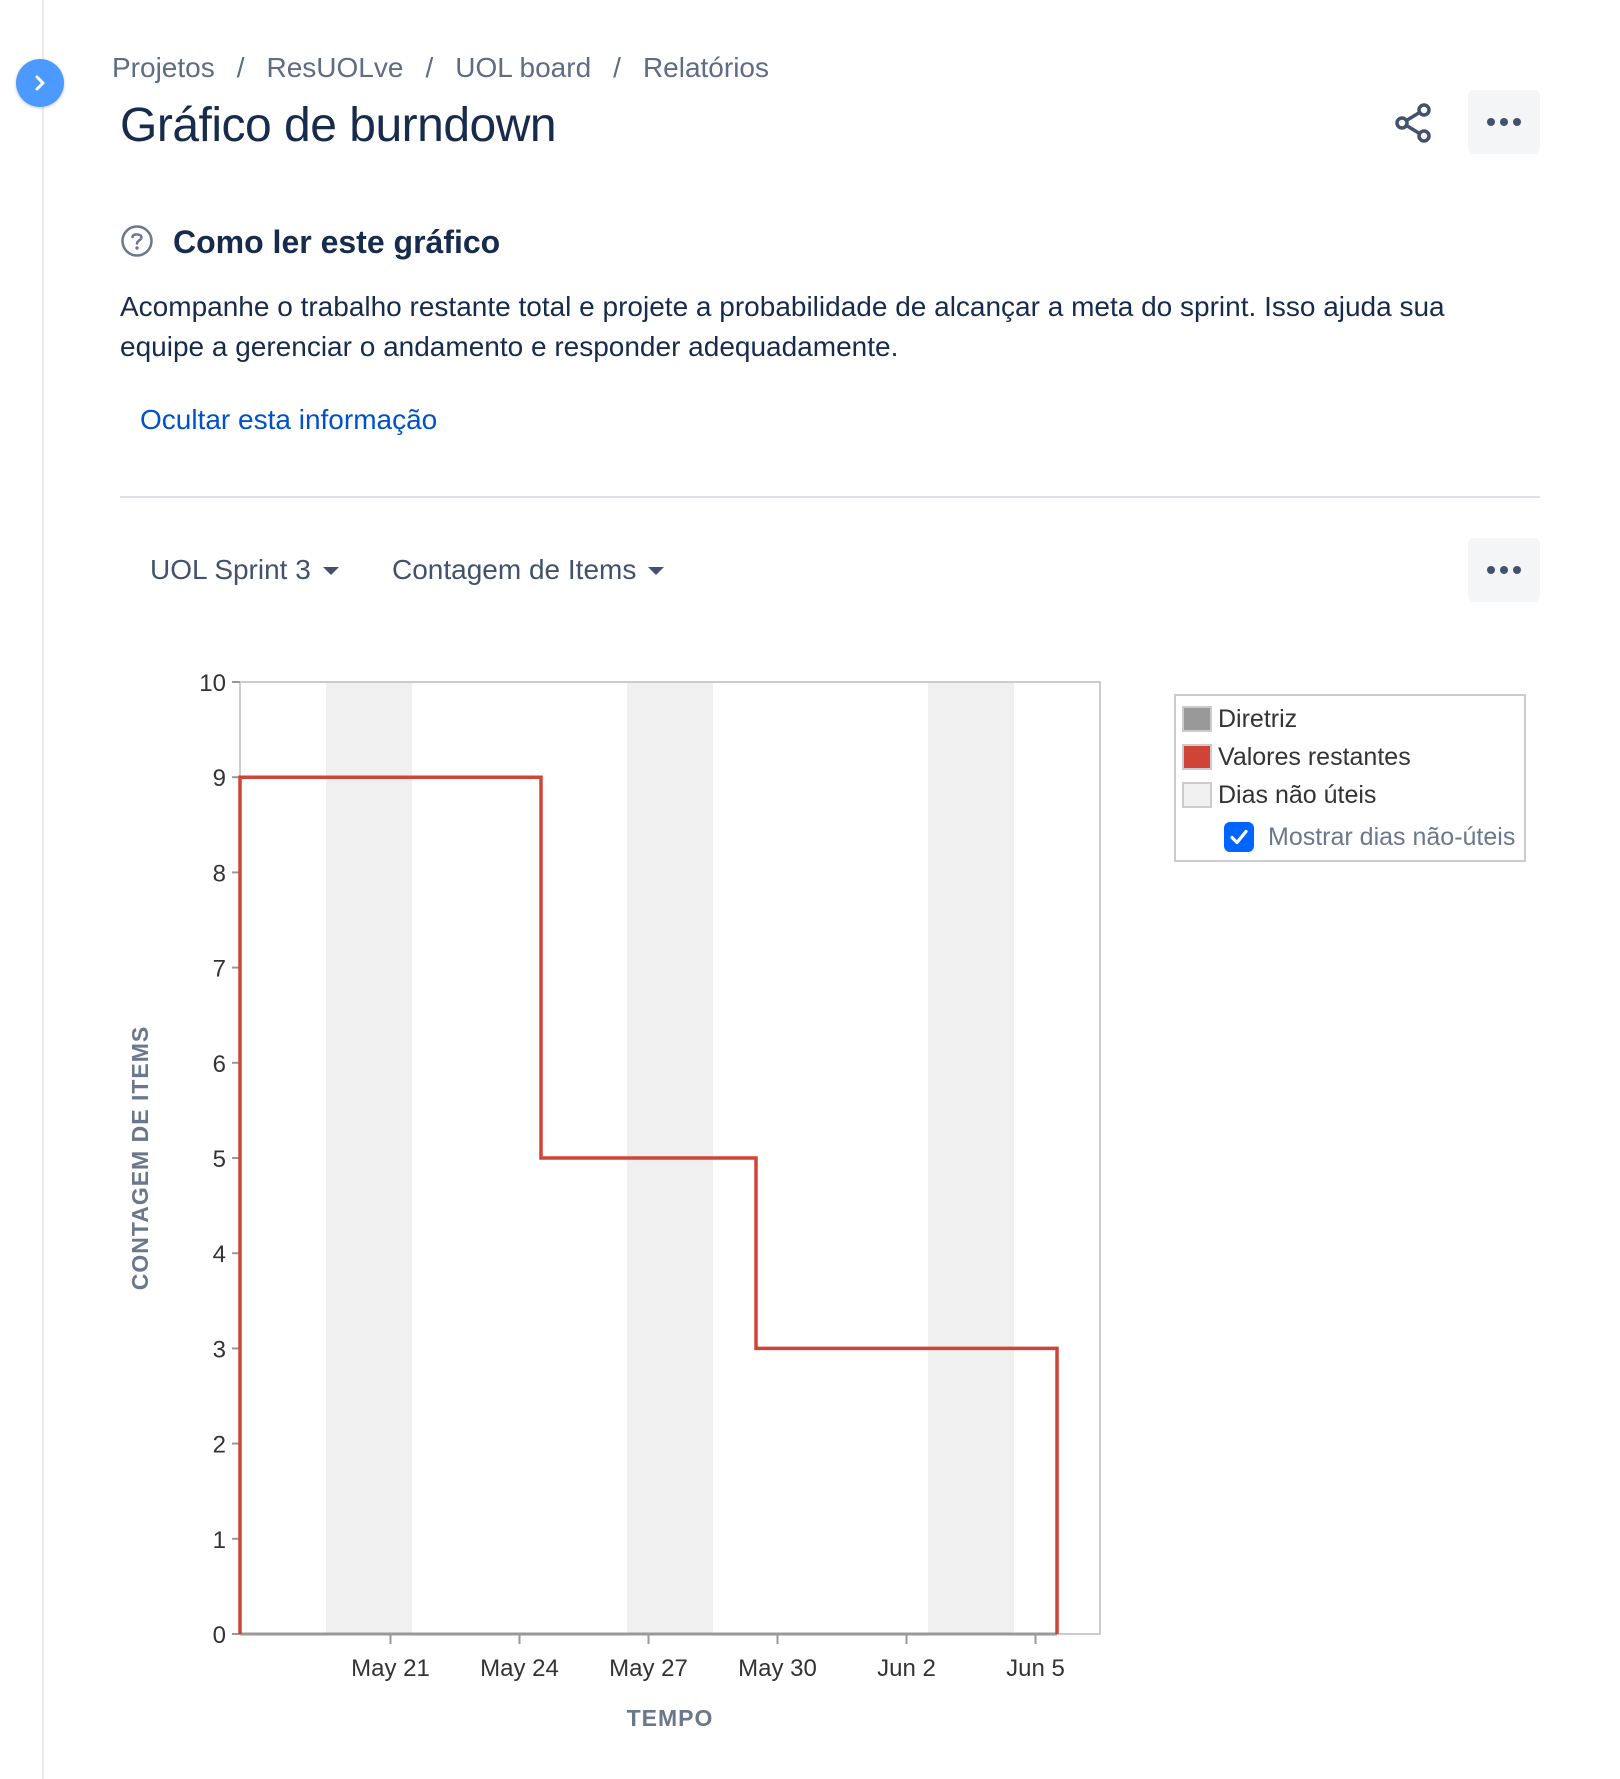  Describe the element at coordinates (219, 1349) in the screenshot. I see `y-tick-label: 3` at that location.